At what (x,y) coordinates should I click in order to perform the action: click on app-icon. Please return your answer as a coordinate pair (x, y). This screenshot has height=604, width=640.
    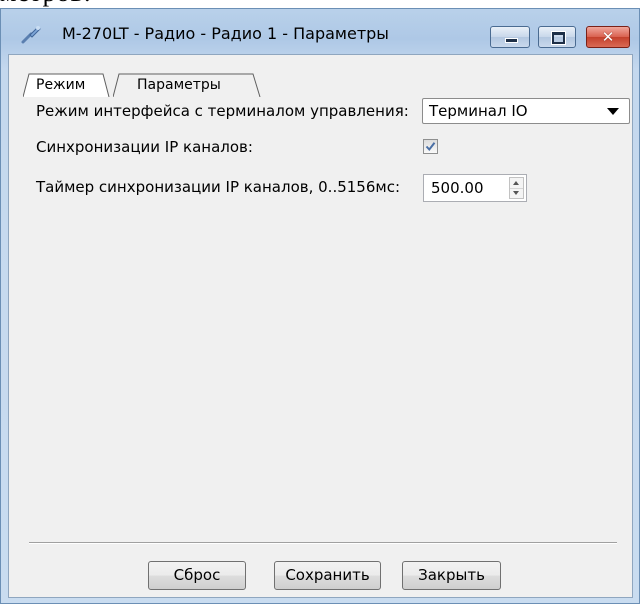
    Looking at the image, I should click on (31, 34).